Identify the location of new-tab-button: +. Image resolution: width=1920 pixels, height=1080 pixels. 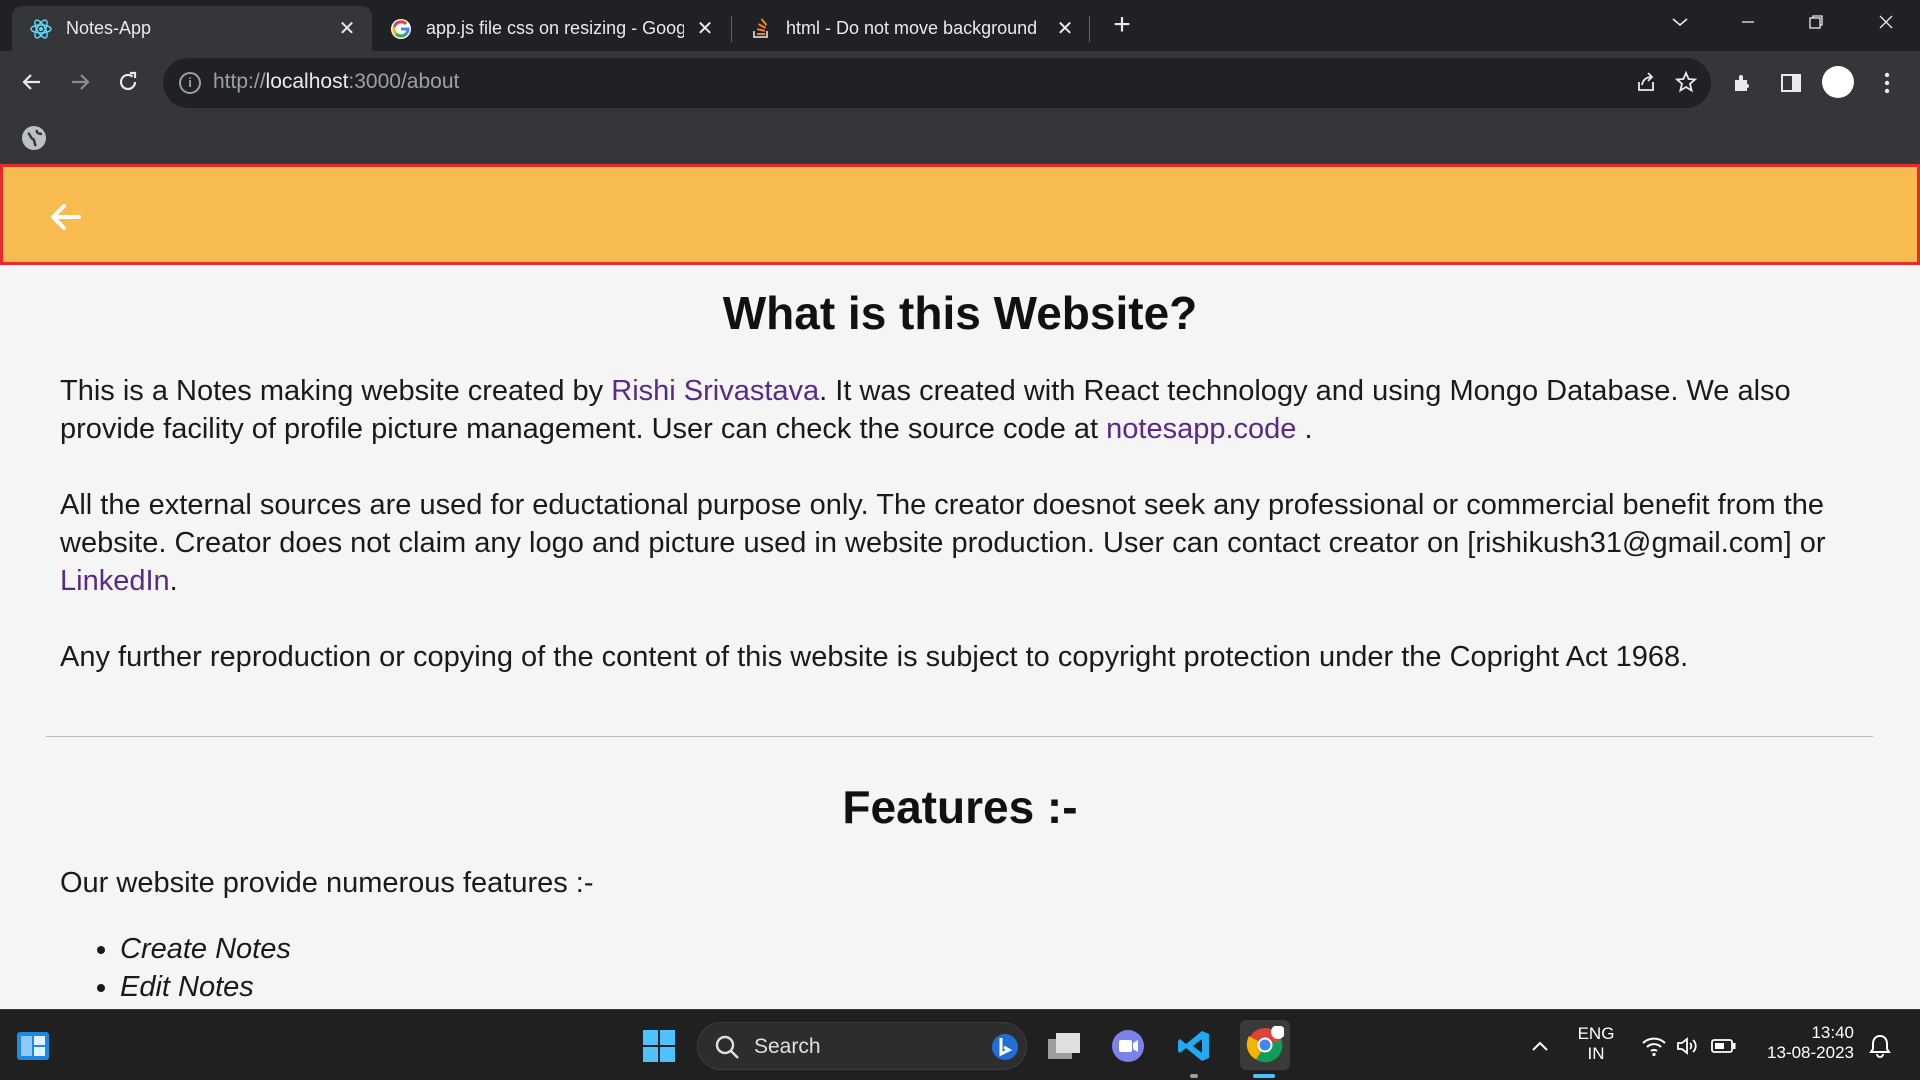
(1122, 25).